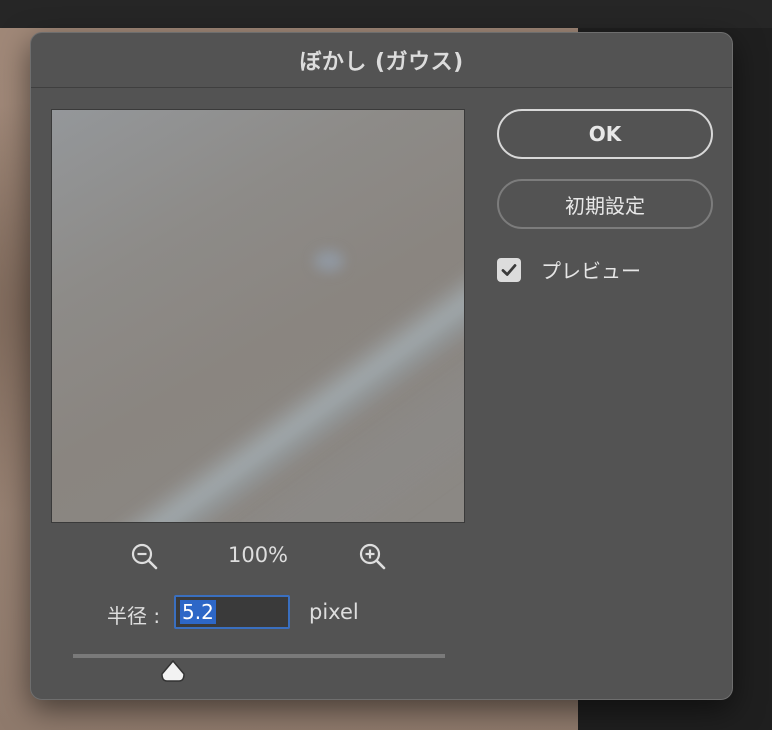 The width and height of the screenshot is (772, 730). Describe the element at coordinates (334, 612) in the screenshot. I see `radius-unit: pixel` at that location.